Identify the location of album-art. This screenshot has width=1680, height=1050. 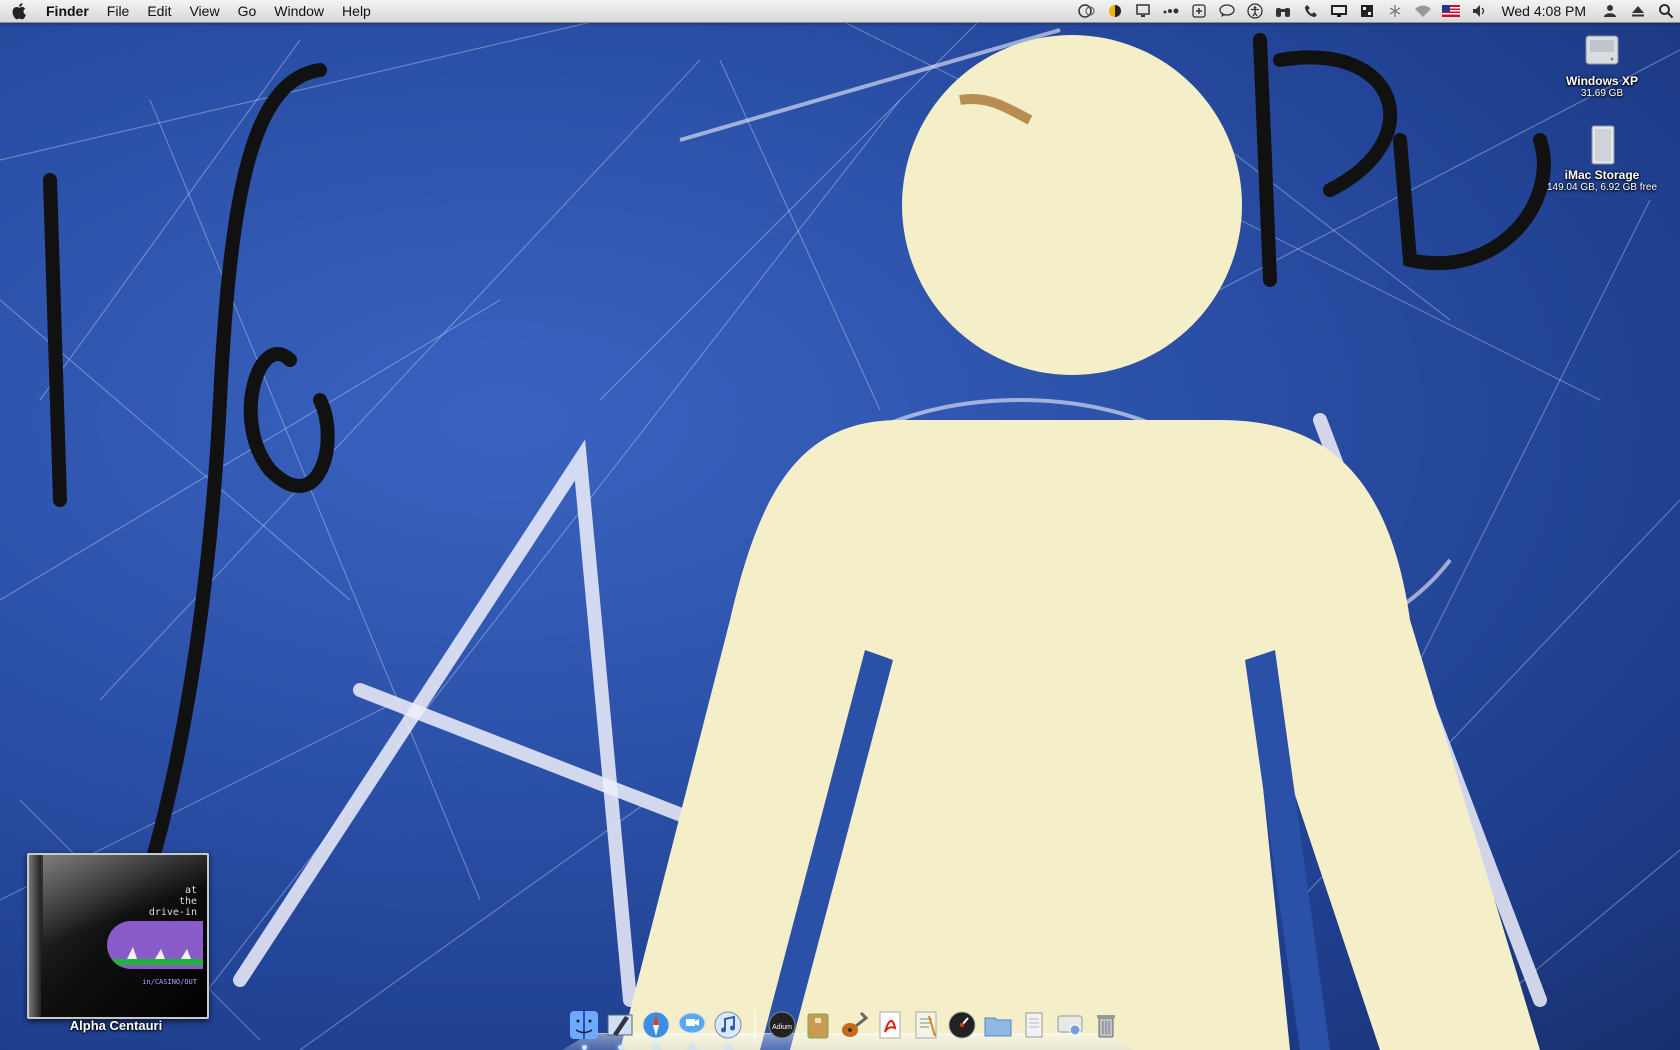
(155, 945).